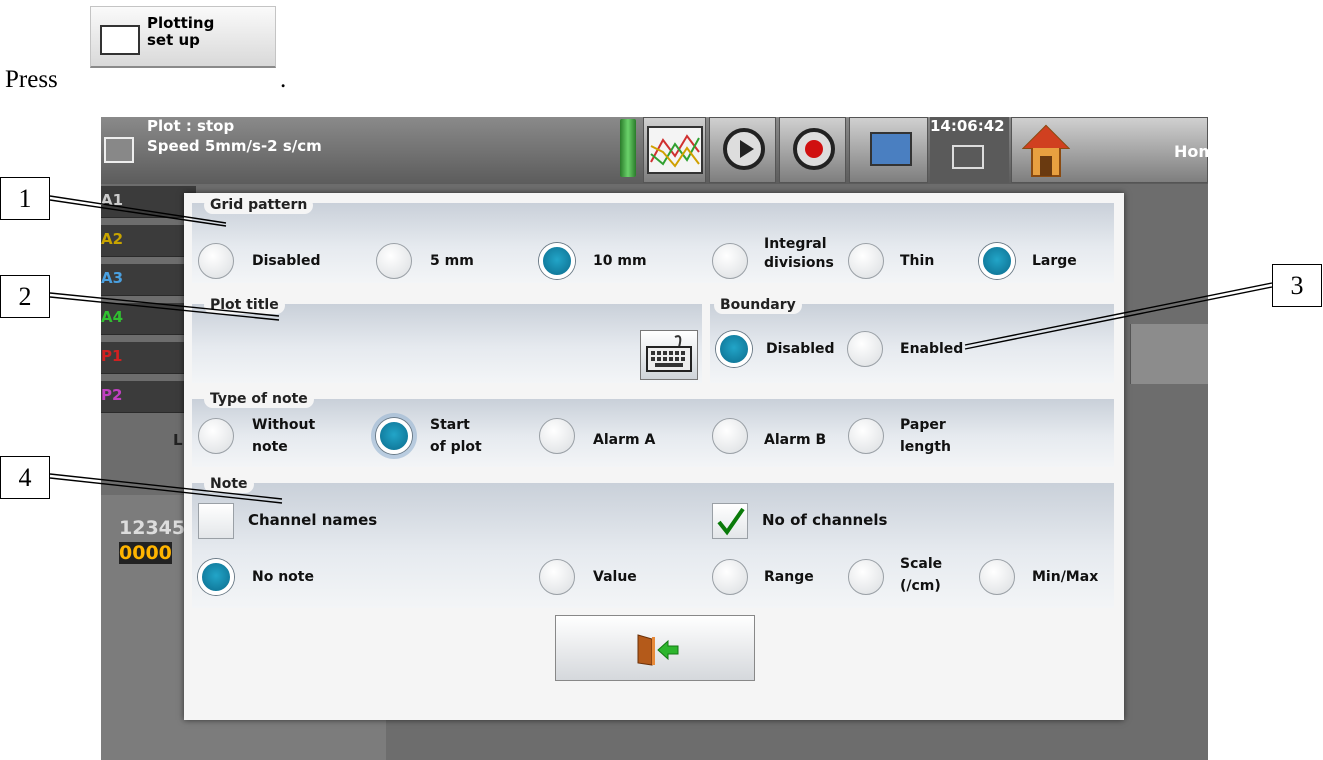  What do you see at coordinates (25, 198) in the screenshot?
I see `callout-1: 1` at bounding box center [25, 198].